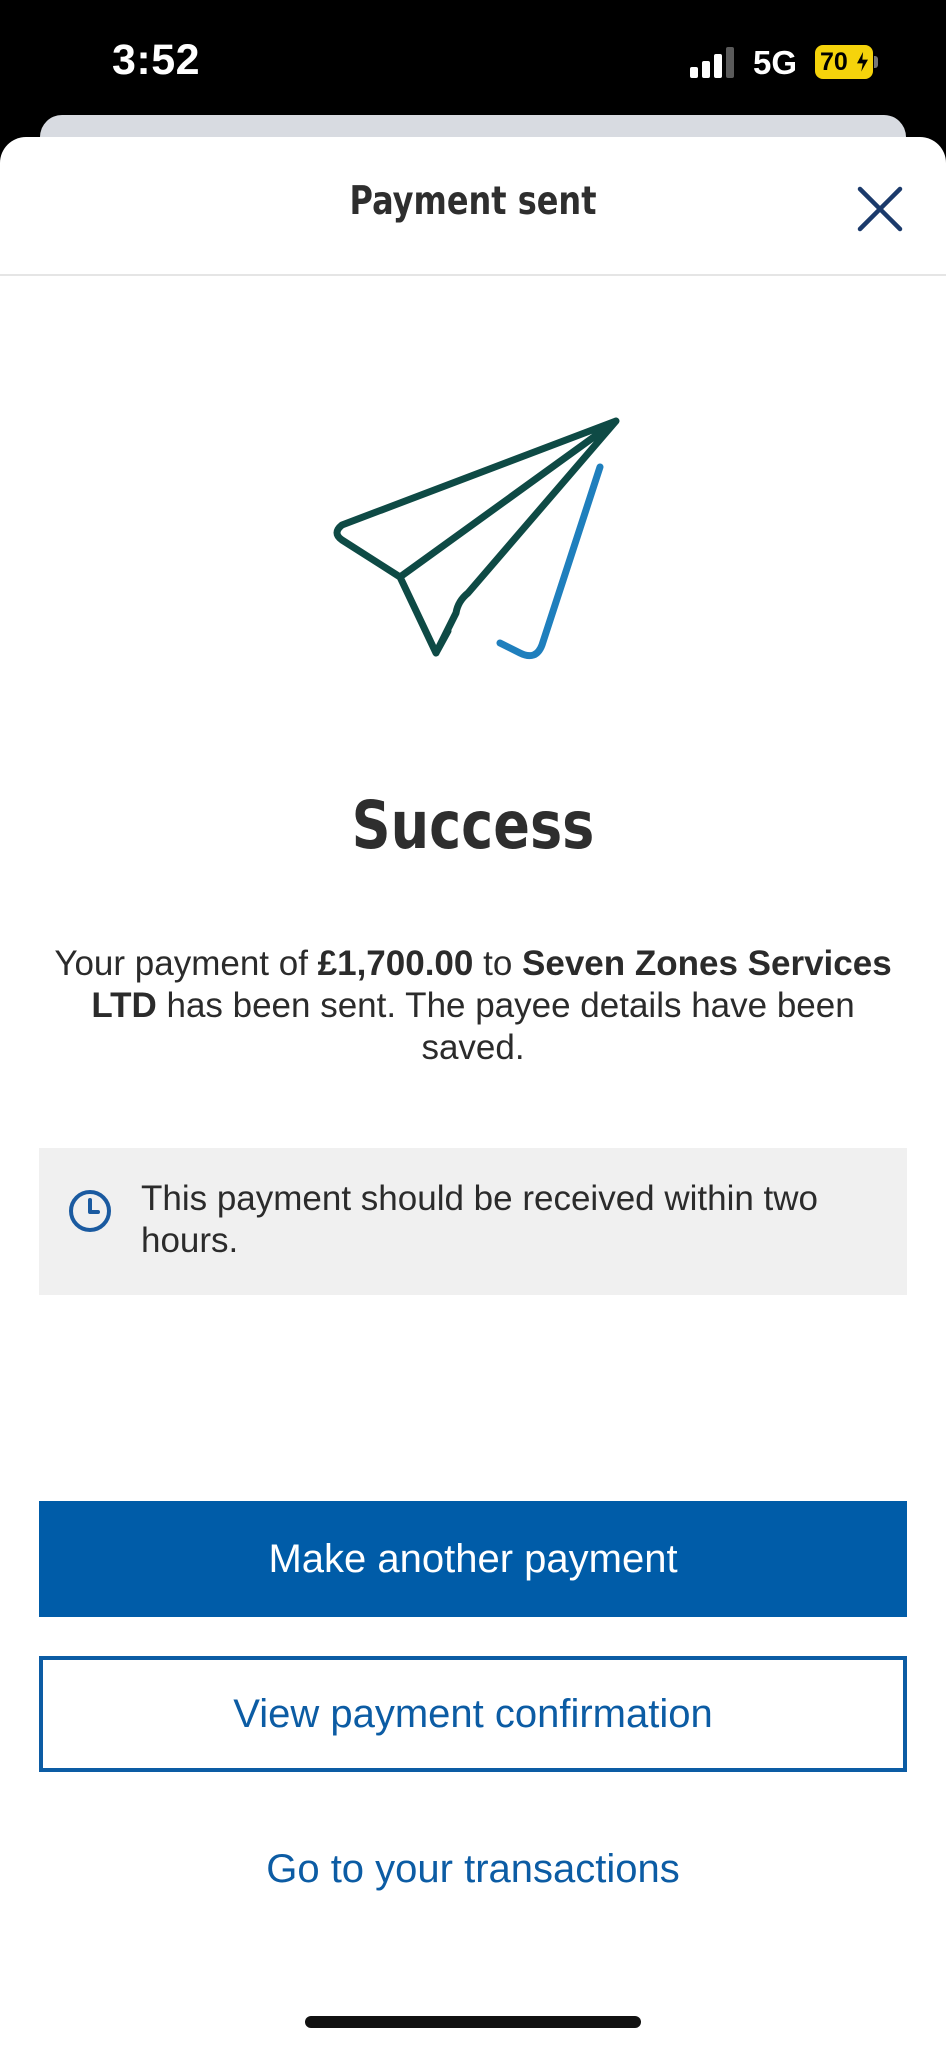 This screenshot has height=2048, width=946. I want to click on paper-plane-icon, so click(476, 538).